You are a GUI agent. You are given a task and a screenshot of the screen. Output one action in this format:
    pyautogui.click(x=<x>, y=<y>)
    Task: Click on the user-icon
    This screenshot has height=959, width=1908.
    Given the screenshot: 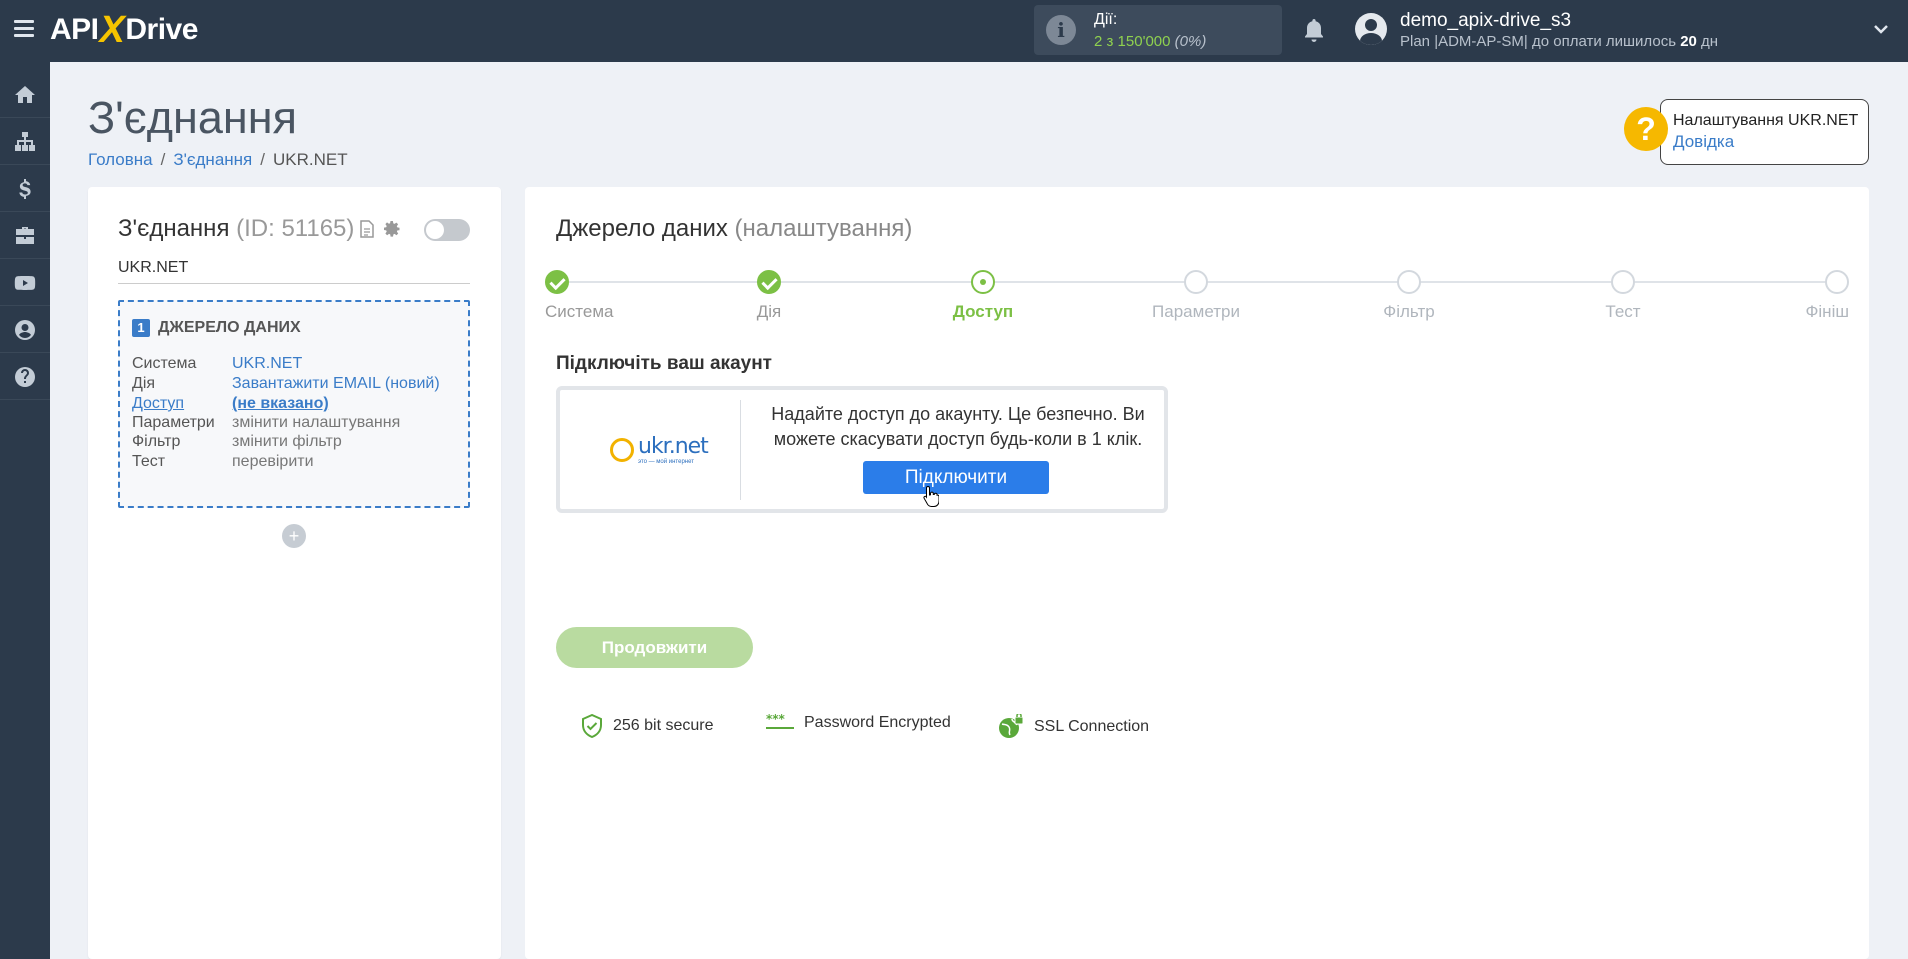 What is the action you would take?
    pyautogui.click(x=25, y=329)
    